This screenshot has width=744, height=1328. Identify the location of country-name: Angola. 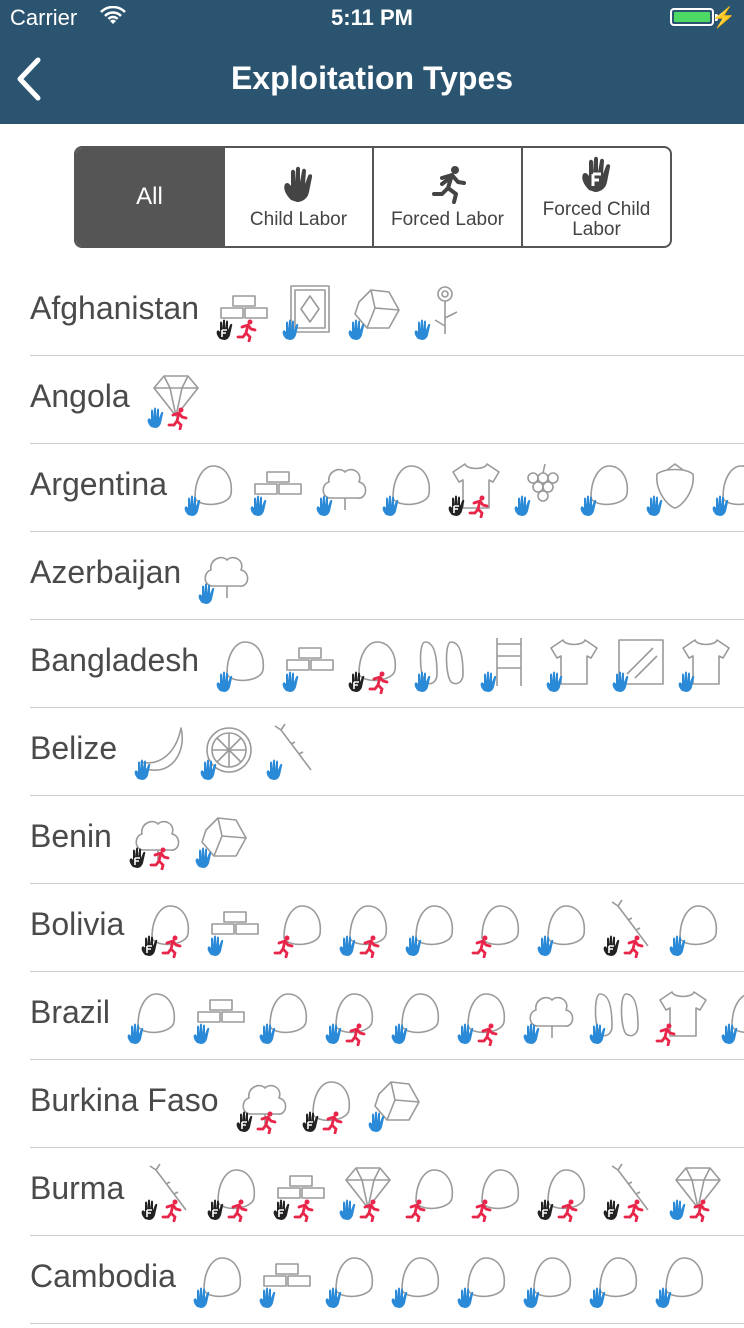
(80, 396).